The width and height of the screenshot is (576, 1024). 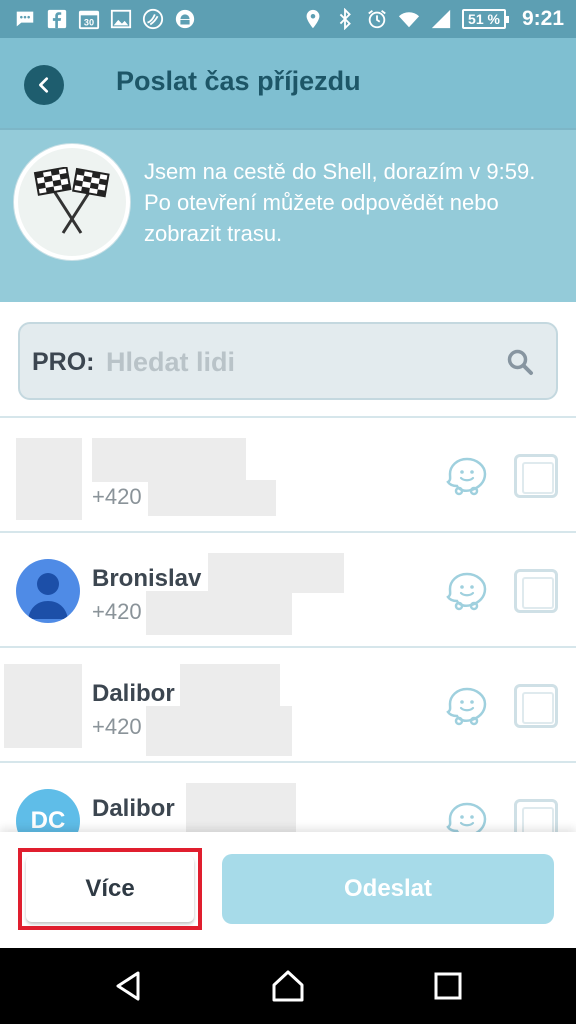 I want to click on battery-percent: 51 %, so click(x=484, y=19).